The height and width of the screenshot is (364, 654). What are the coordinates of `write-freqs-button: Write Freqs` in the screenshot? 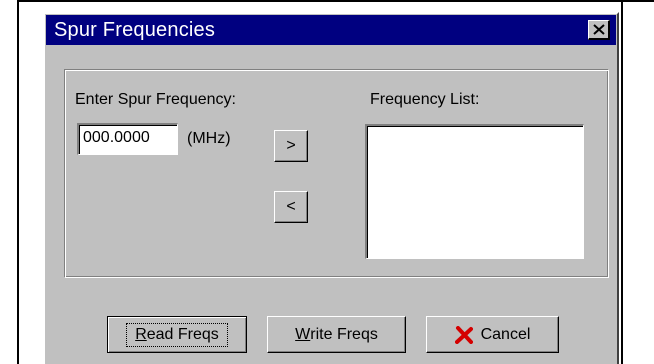 It's located at (336, 334).